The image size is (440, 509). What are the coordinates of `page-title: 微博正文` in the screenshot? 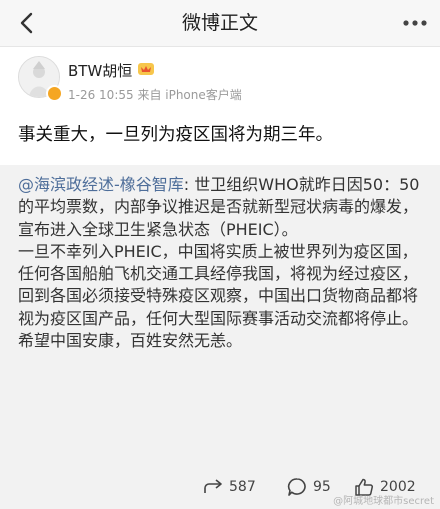 It's located at (219, 23).